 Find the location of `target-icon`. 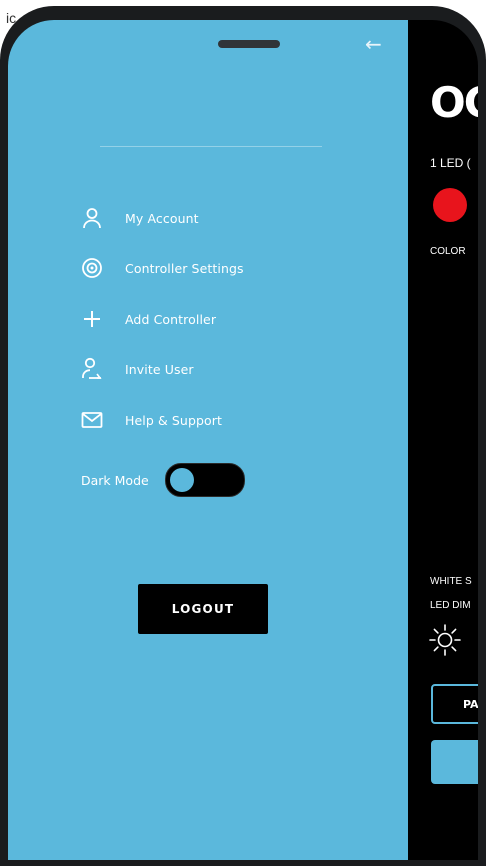

target-icon is located at coordinates (92, 268).